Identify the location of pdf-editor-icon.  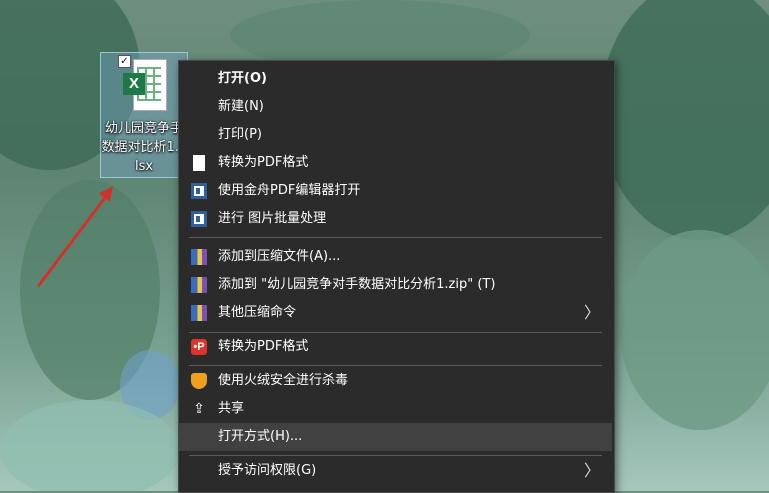
(199, 191).